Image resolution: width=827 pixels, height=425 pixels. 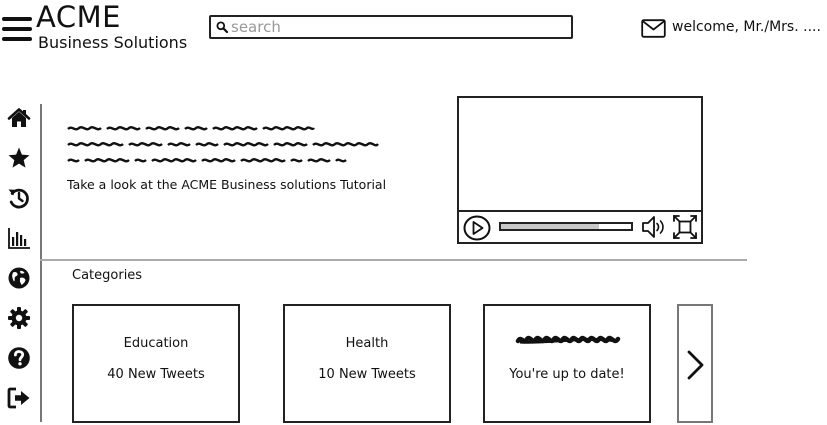 I want to click on placeholder-title-scribble, so click(x=568, y=339).